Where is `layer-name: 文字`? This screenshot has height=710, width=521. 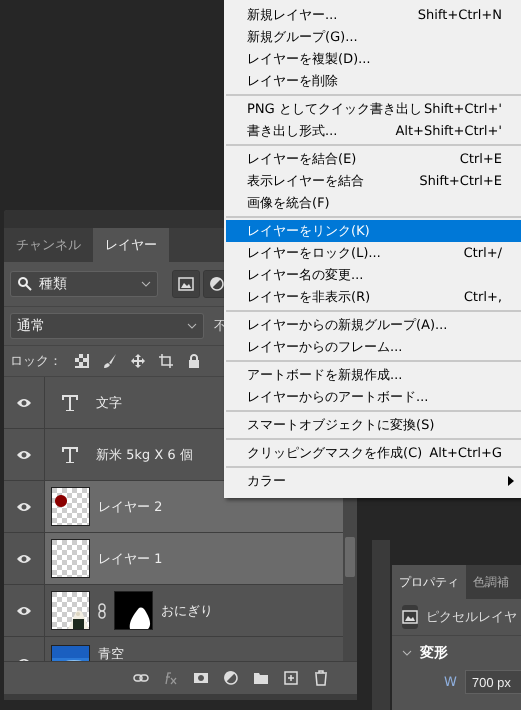
layer-name: 文字 is located at coordinates (109, 403).